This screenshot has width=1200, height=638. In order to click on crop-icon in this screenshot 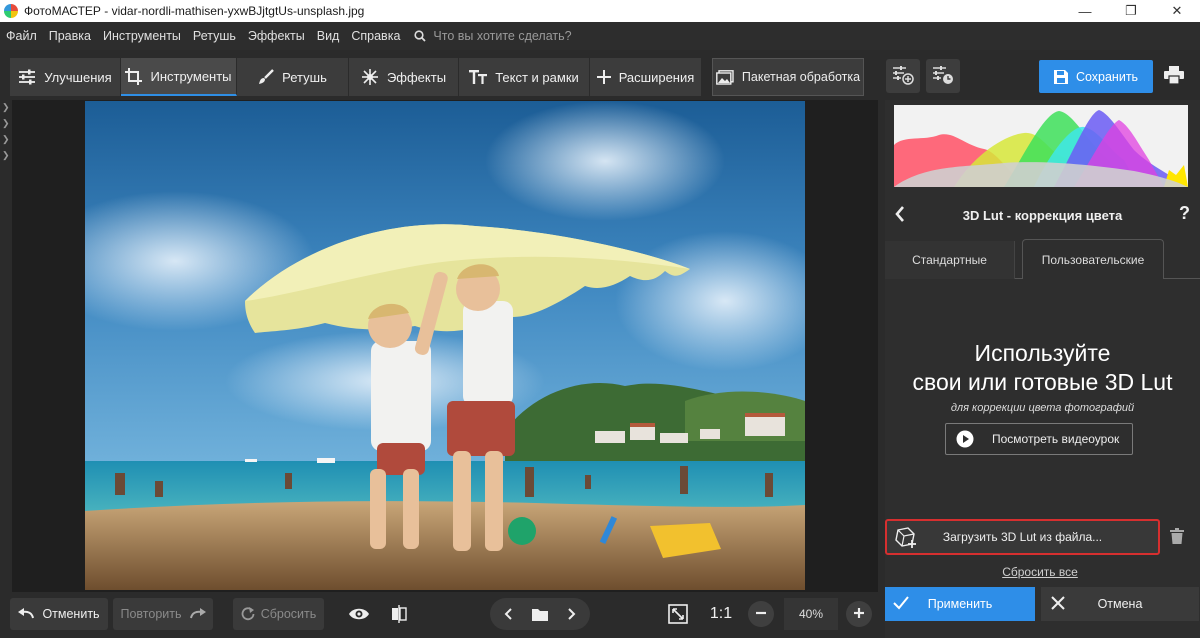, I will do `click(134, 76)`.